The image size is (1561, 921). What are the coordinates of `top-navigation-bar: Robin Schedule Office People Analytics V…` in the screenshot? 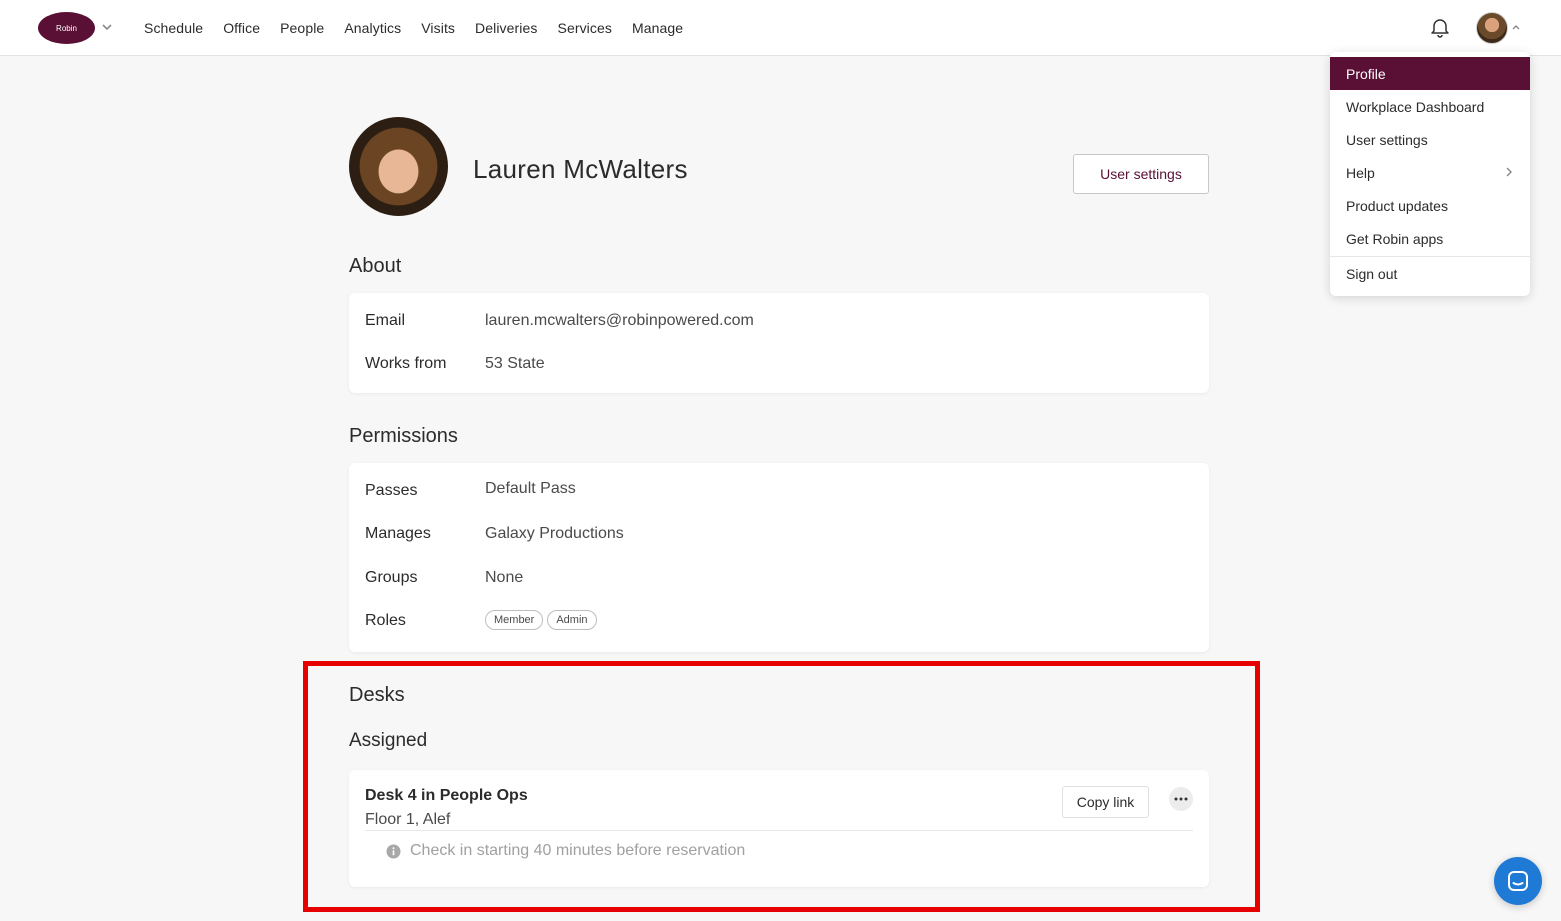 It's located at (780, 28).